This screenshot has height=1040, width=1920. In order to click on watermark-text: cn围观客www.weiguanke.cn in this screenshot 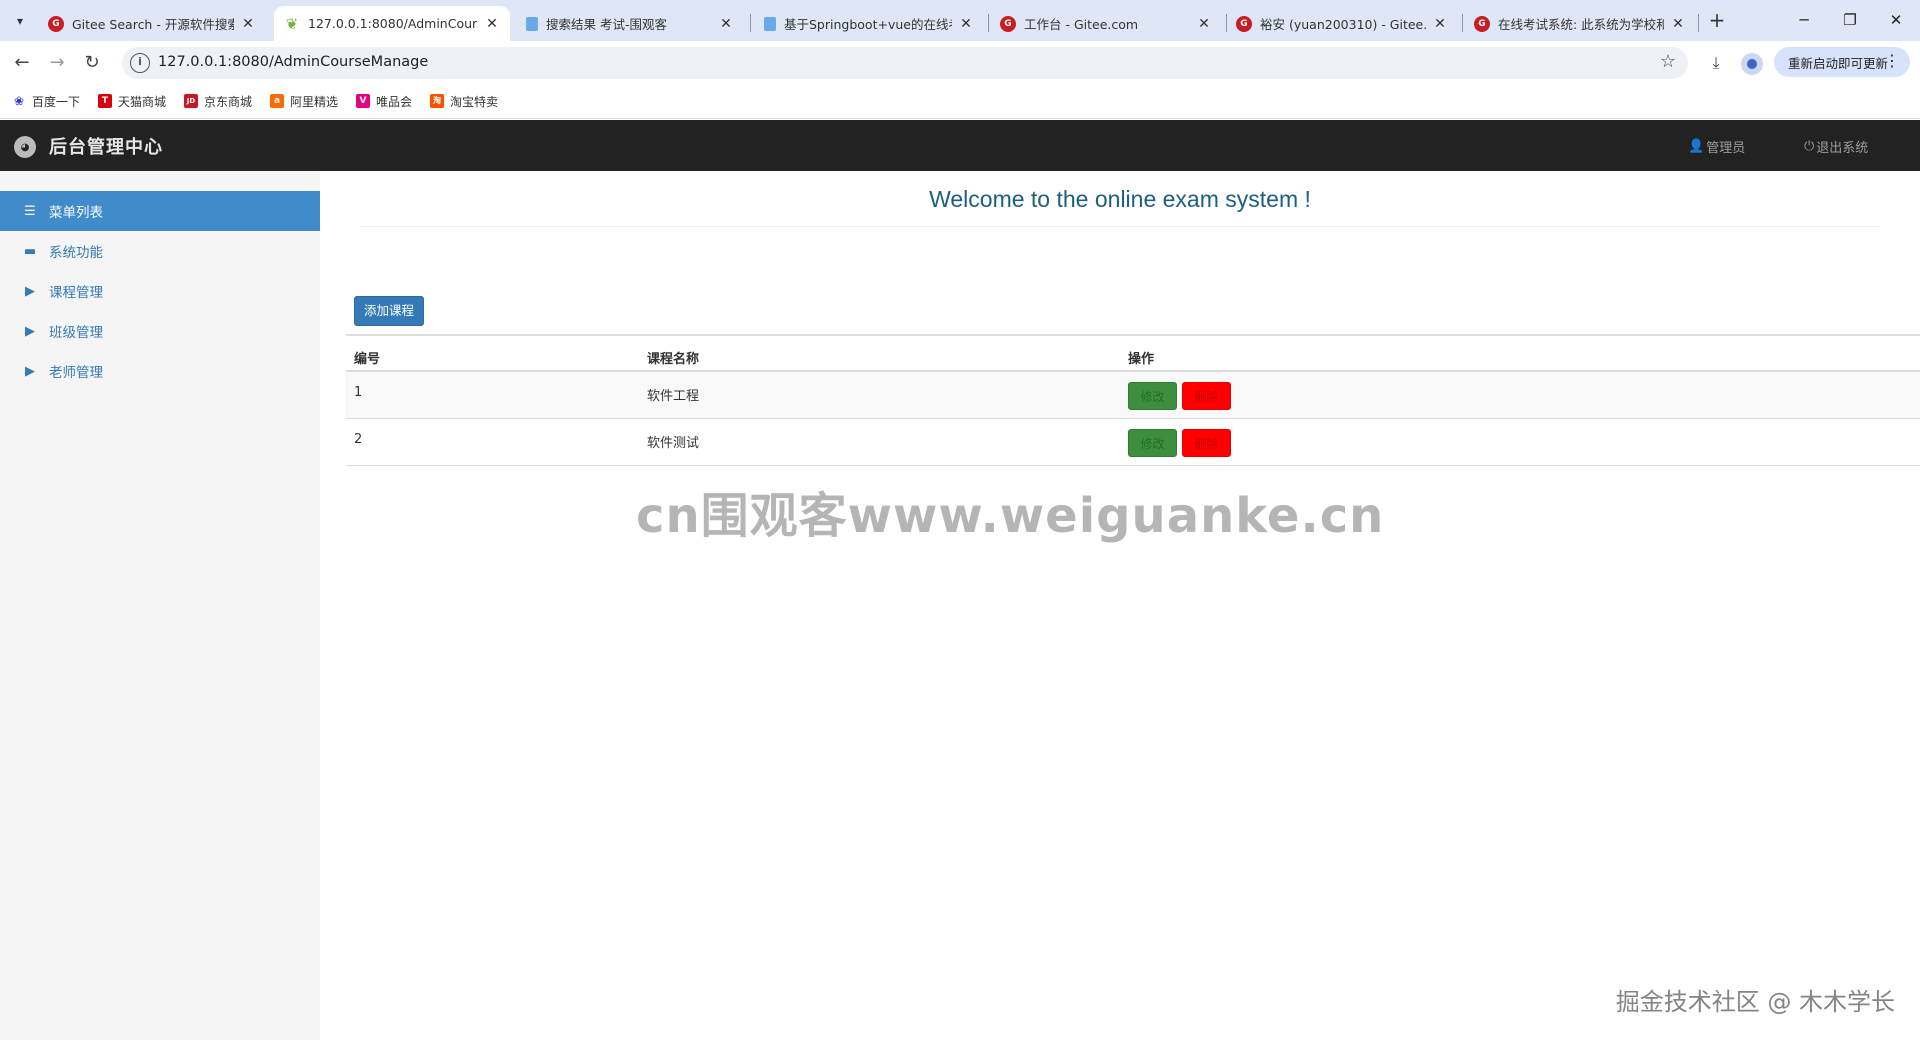, I will do `click(1010, 516)`.